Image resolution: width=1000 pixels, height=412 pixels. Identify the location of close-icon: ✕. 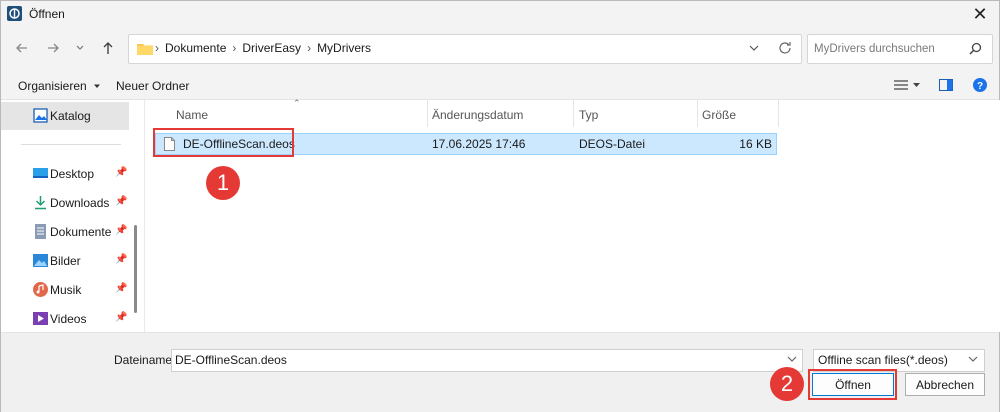
(980, 14).